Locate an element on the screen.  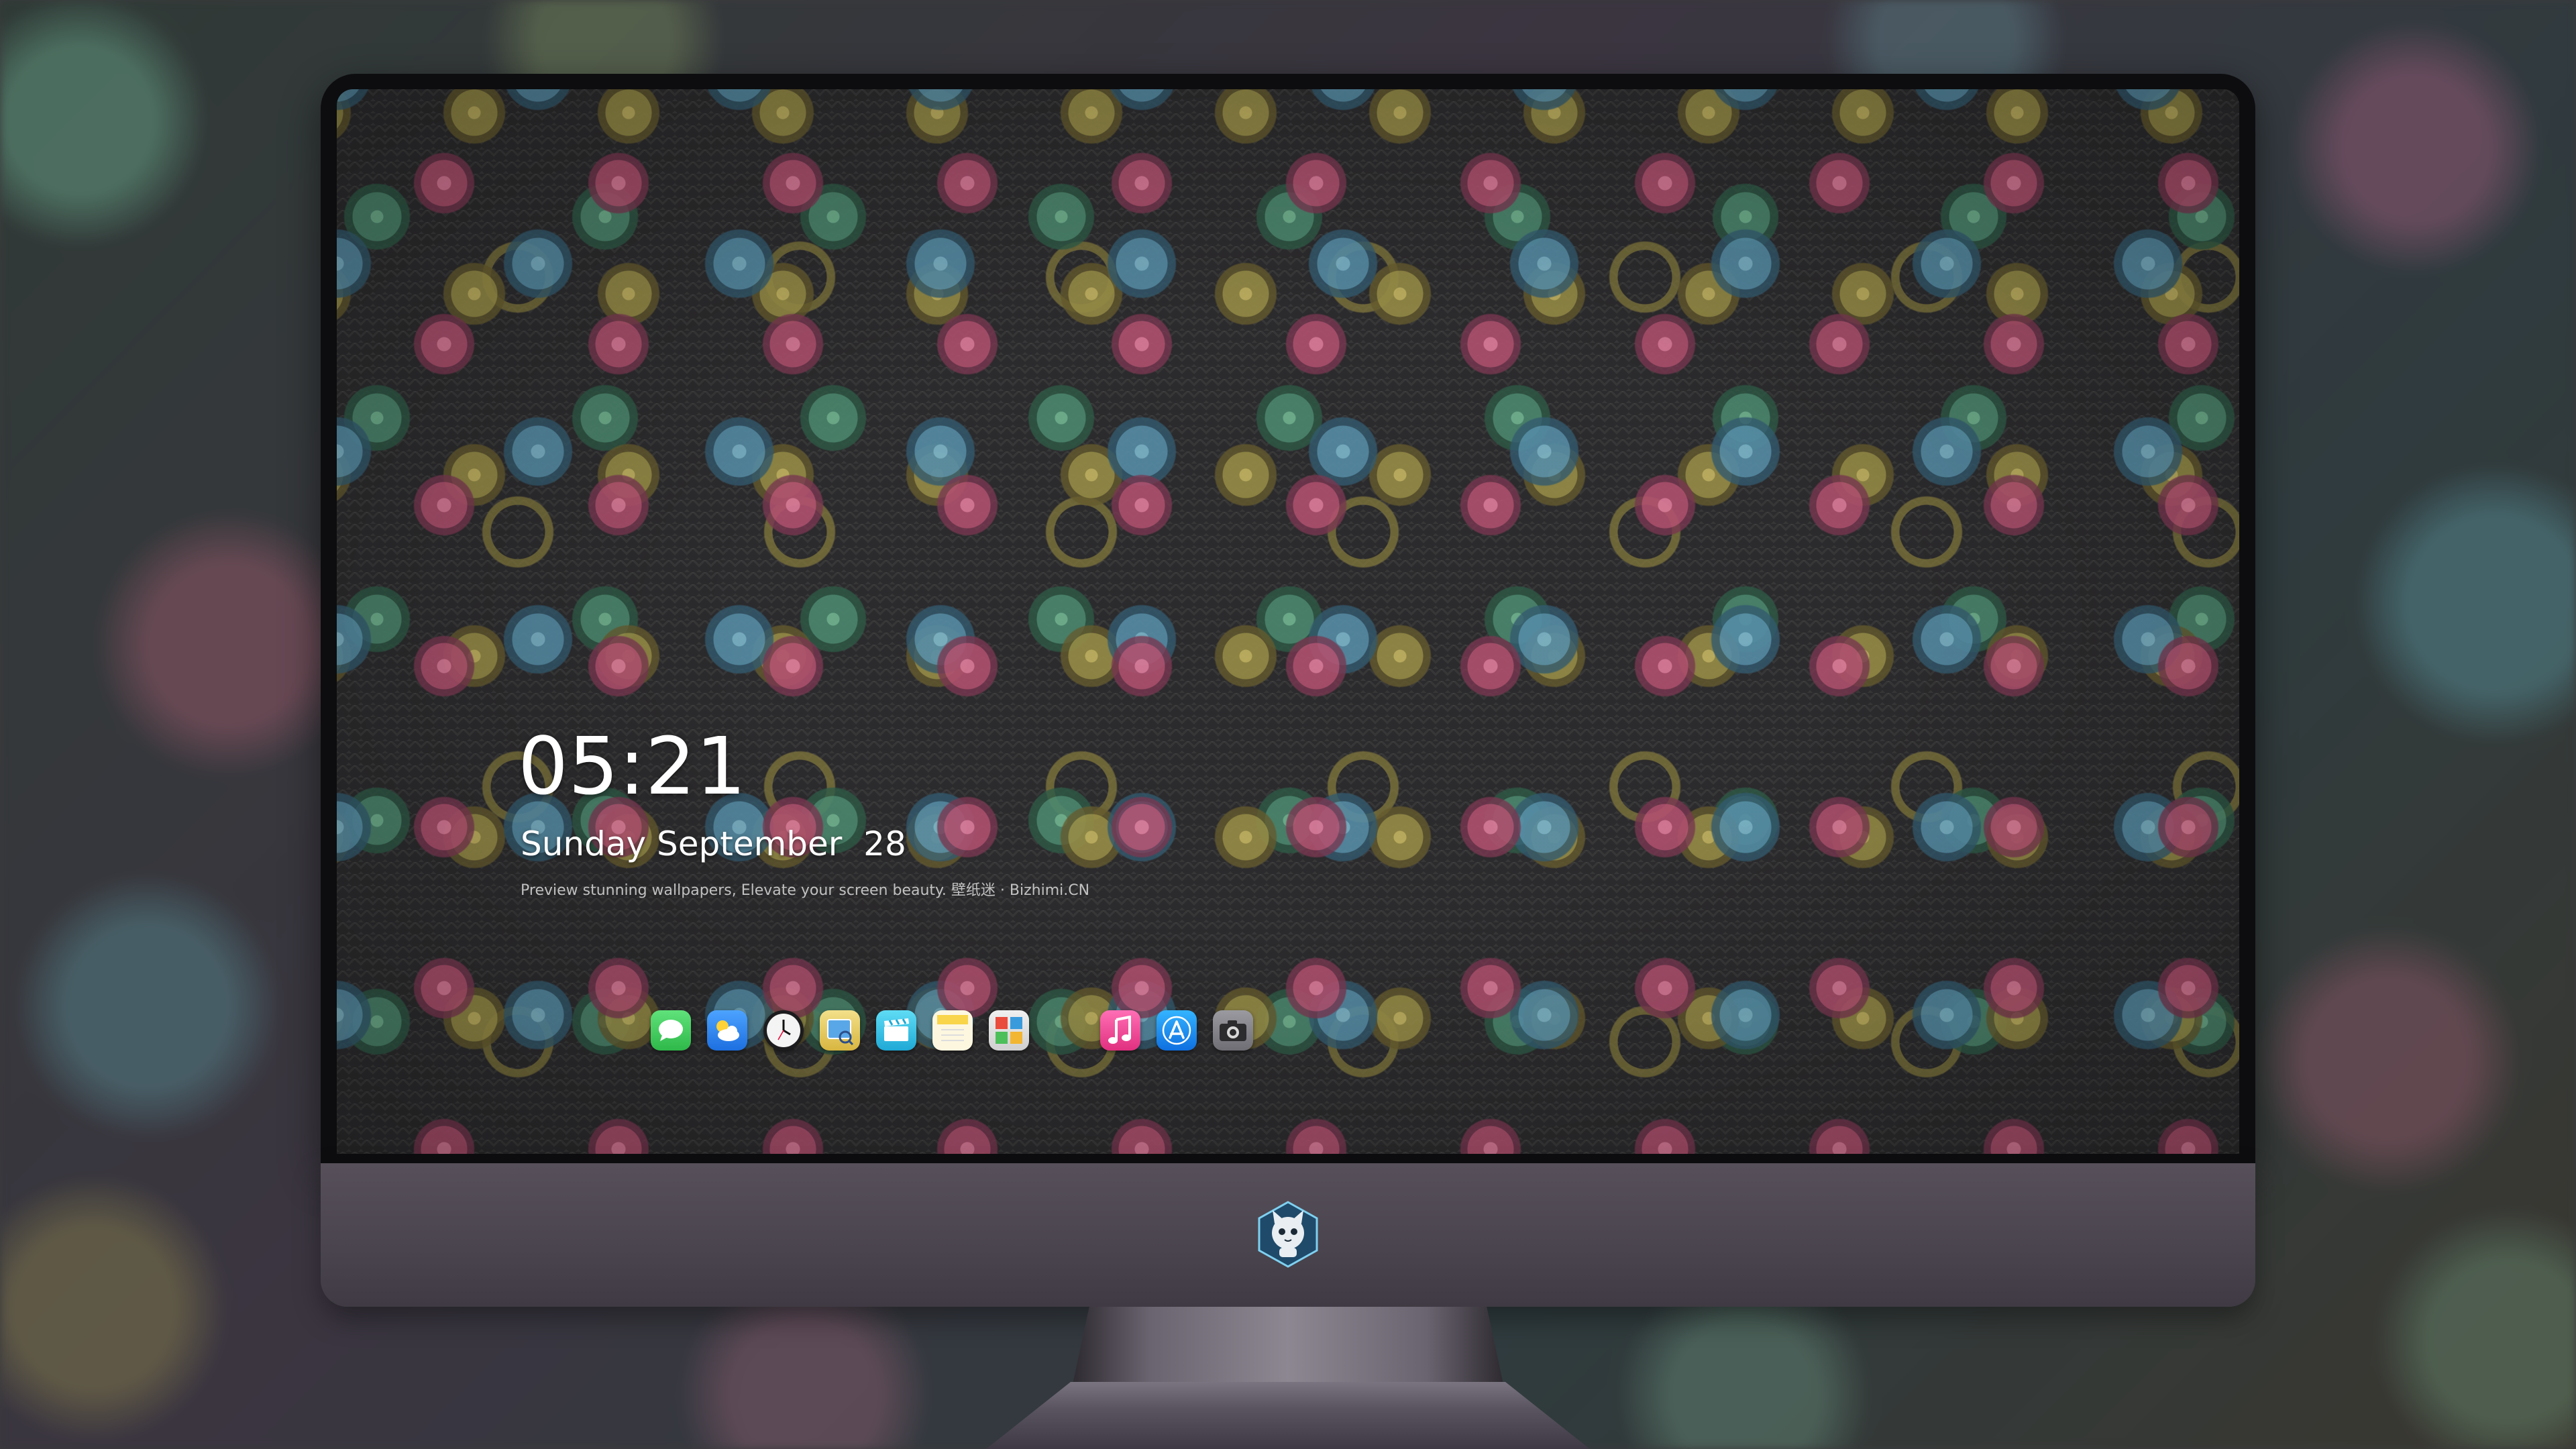
clock-icon is located at coordinates (783, 1030).